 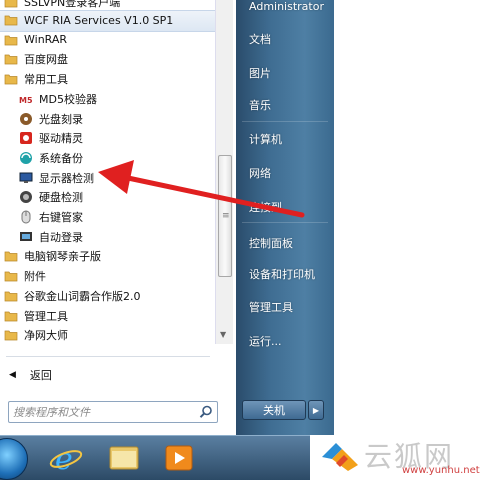 What do you see at coordinates (155, 457) in the screenshot?
I see `taskbar: e` at bounding box center [155, 457].